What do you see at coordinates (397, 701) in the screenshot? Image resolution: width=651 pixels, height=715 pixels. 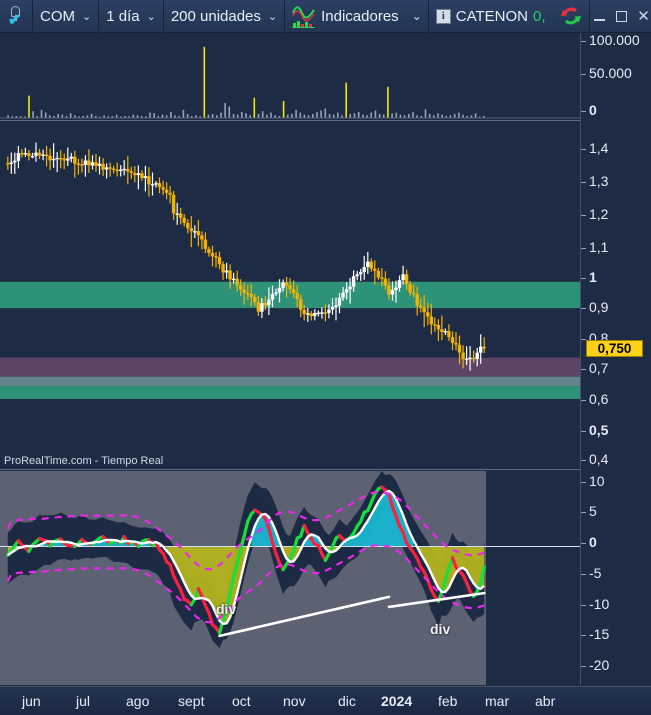 I see `date-tick: 2024` at bounding box center [397, 701].